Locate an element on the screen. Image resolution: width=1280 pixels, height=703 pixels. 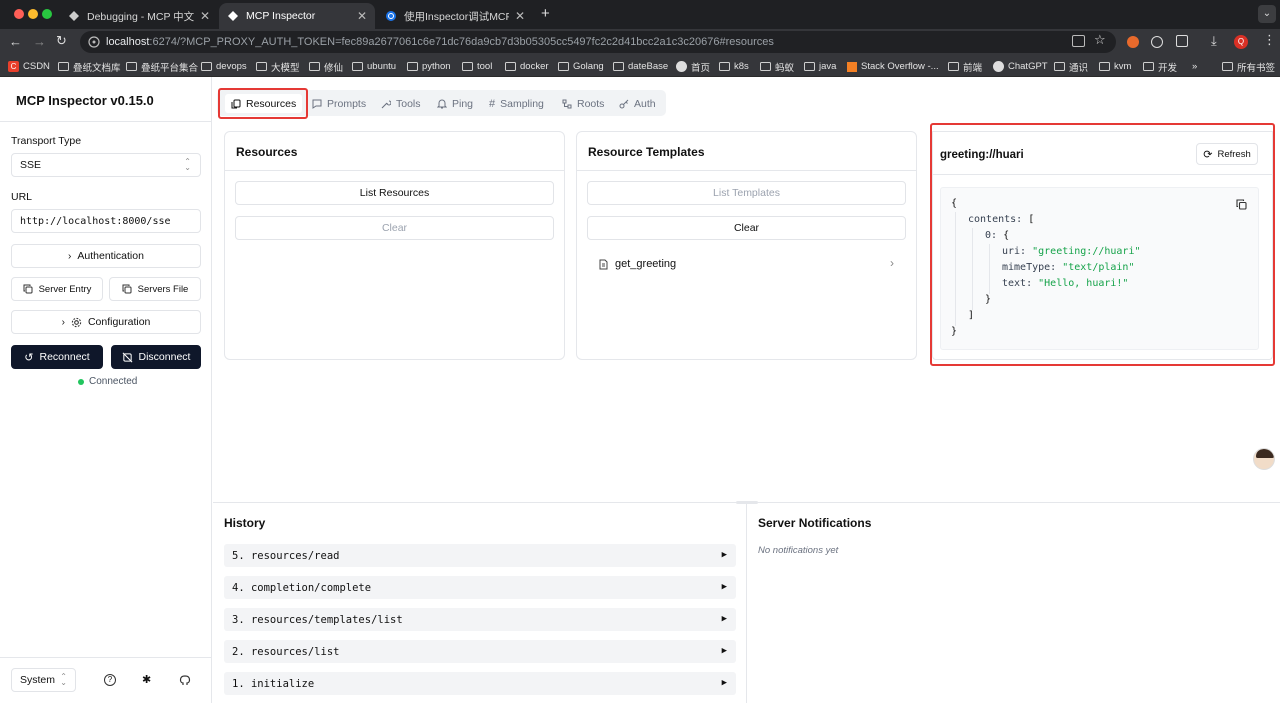
profile-avatar-icon: Q is located at coordinates (1241, 42).